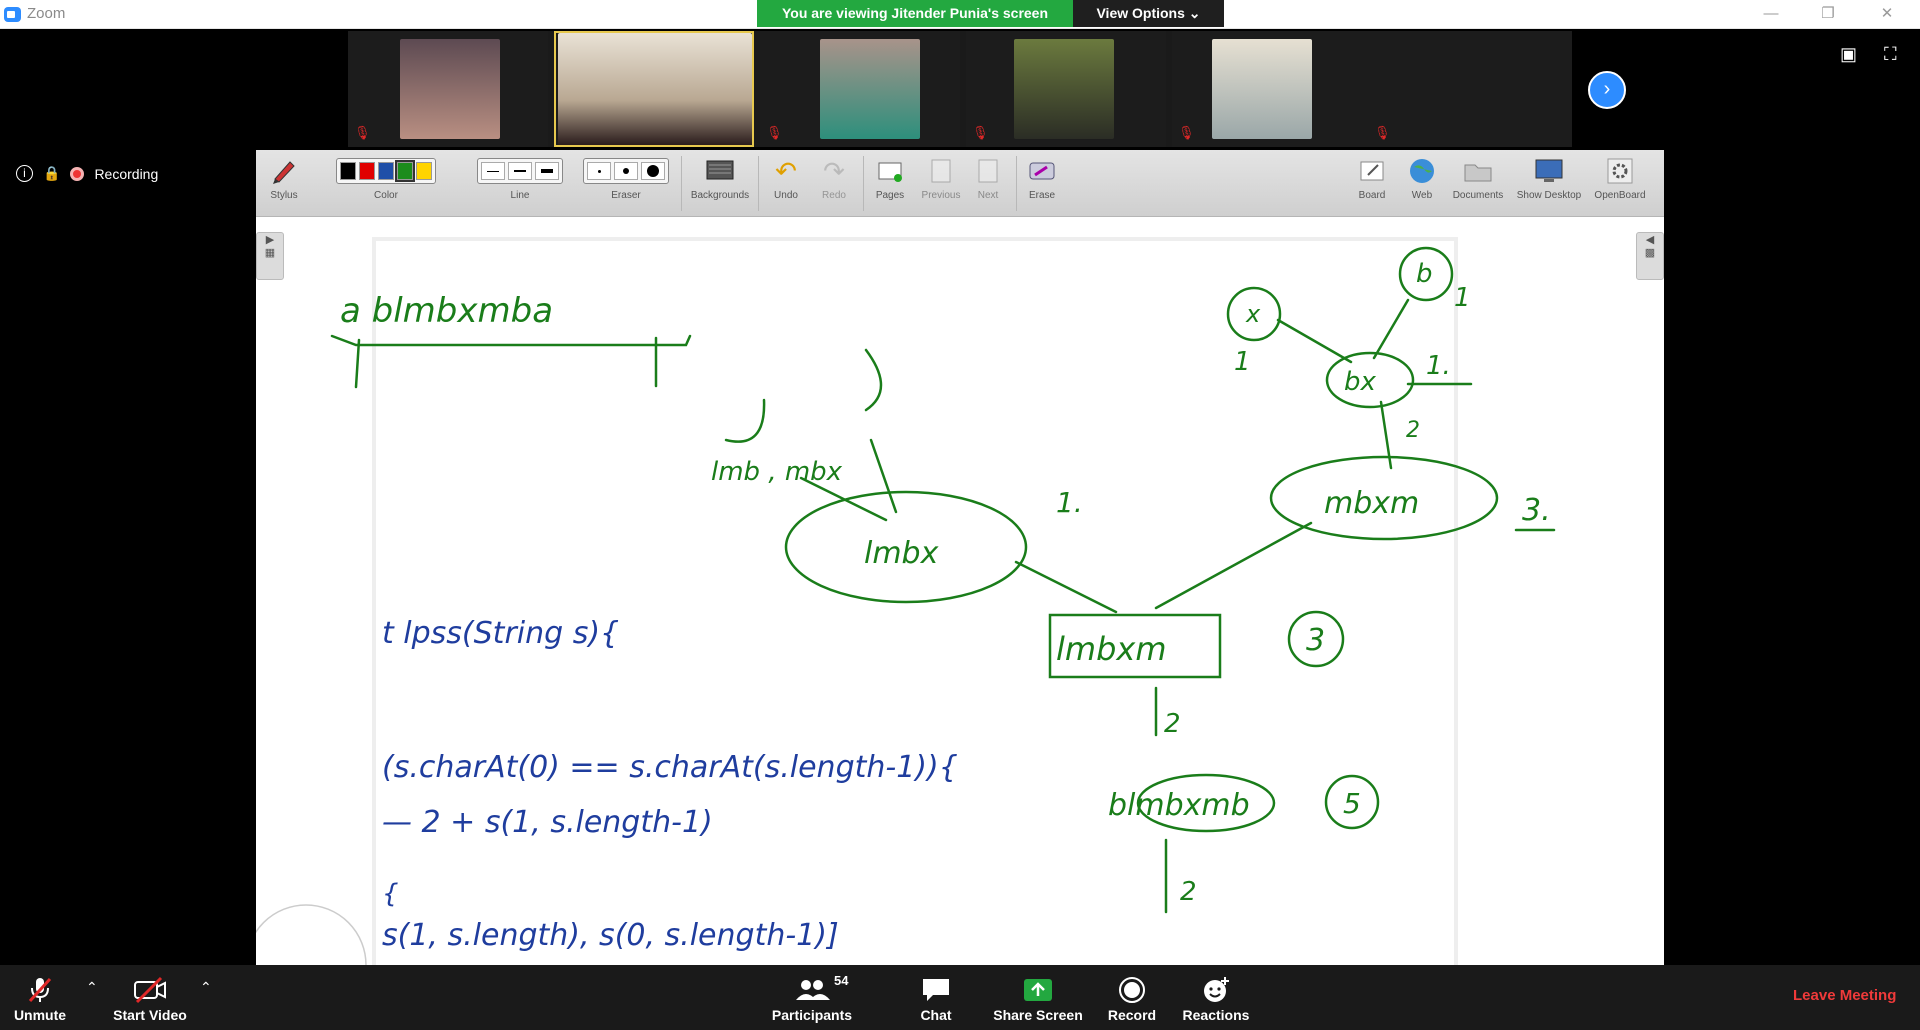 The image size is (1920, 1030). What do you see at coordinates (24, 173) in the screenshot?
I see `info-icon: i` at bounding box center [24, 173].